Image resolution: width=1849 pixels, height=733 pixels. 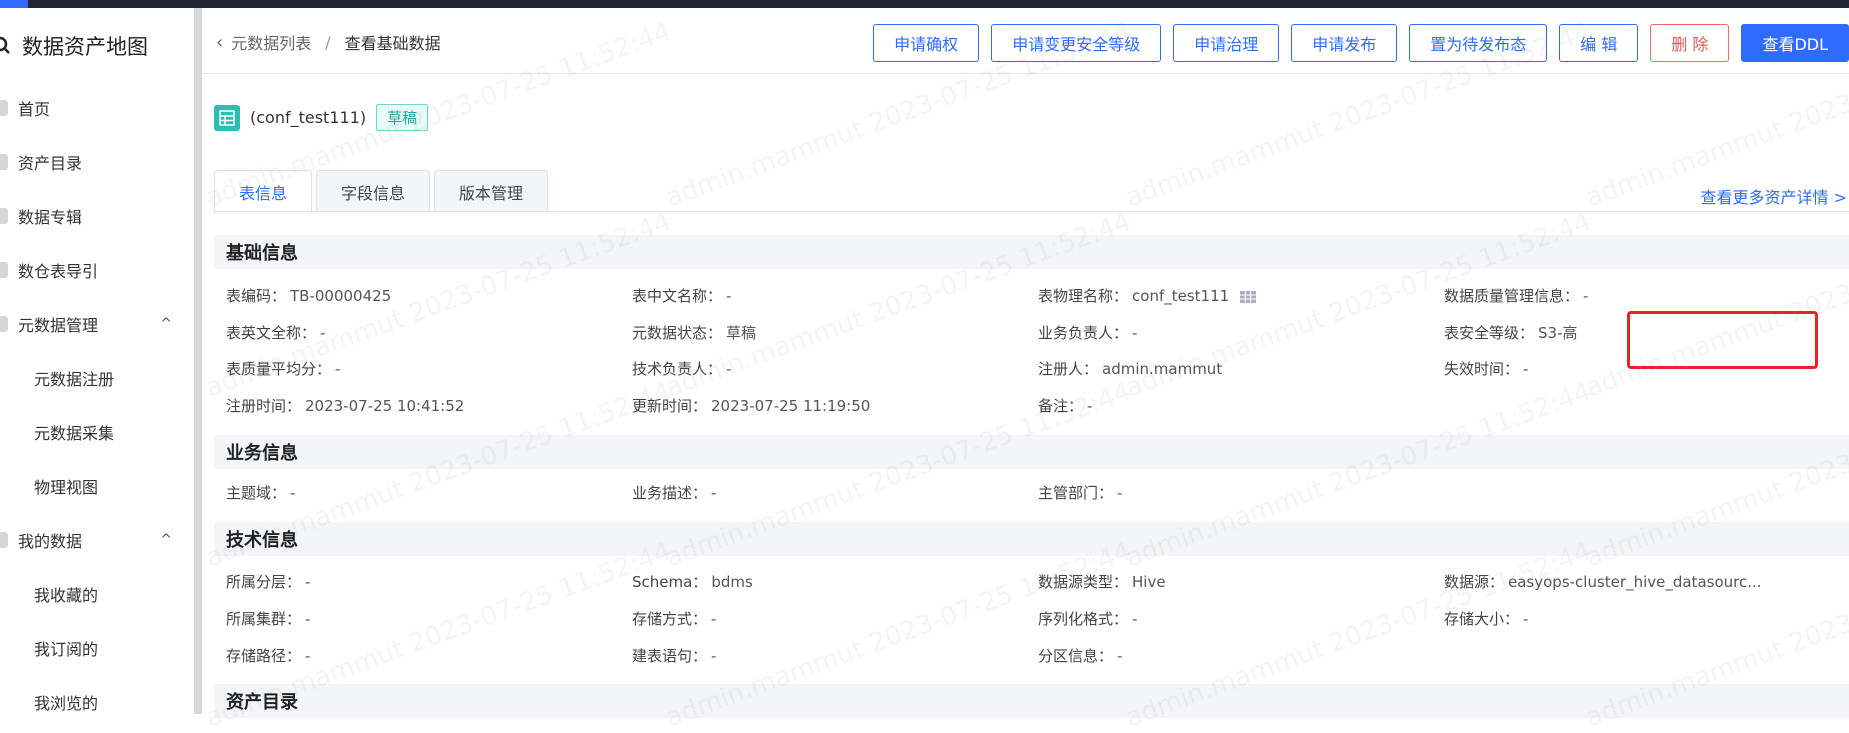 What do you see at coordinates (34, 109) in the screenshot?
I see `sidebar-item-label: 首页` at bounding box center [34, 109].